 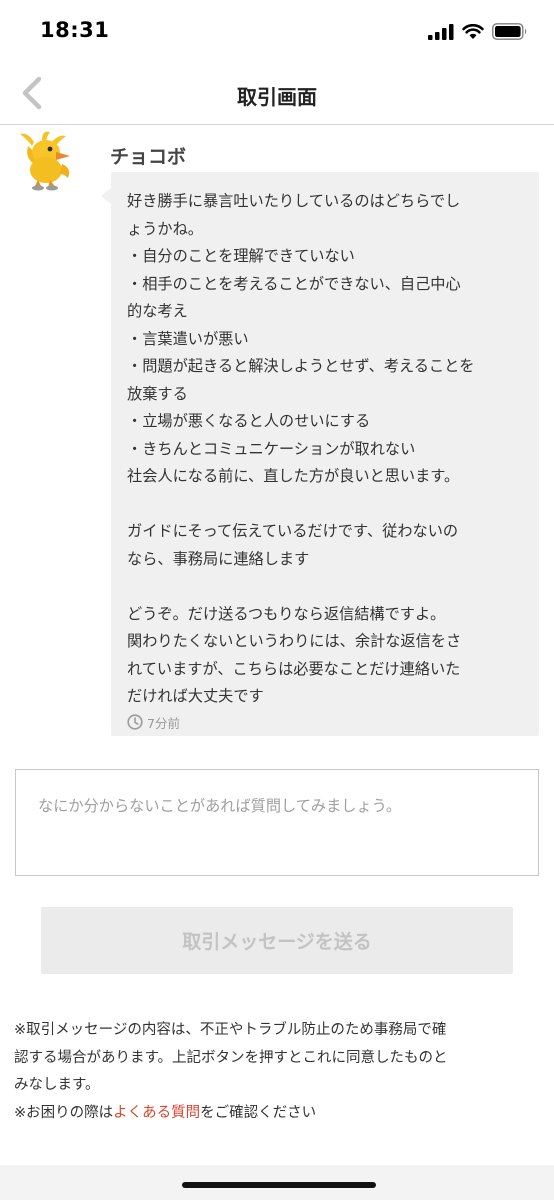 I want to click on notice-help-prefix: ※お困りの際は, so click(x=64, y=1112).